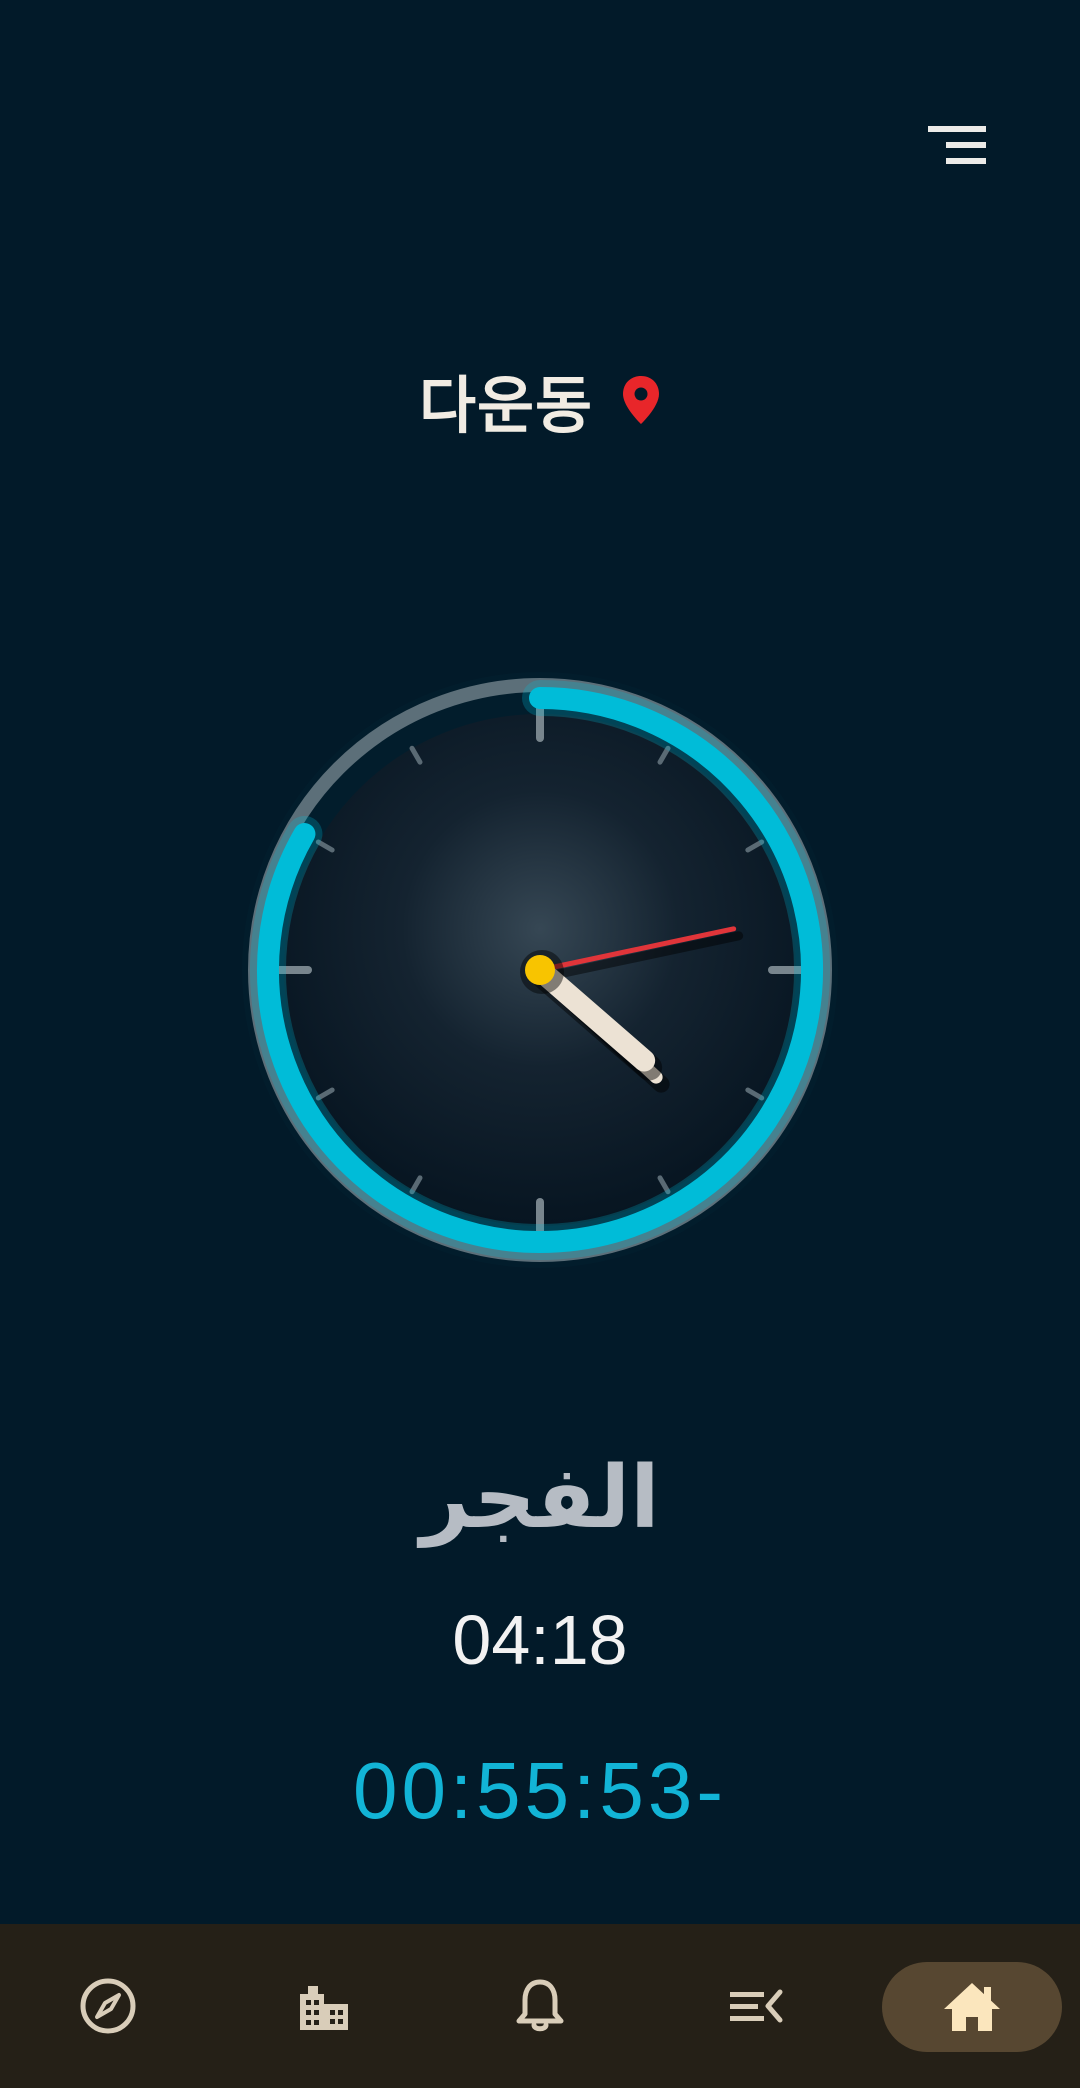 This screenshot has height=2088, width=1080. I want to click on home-icon, so click(972, 2007).